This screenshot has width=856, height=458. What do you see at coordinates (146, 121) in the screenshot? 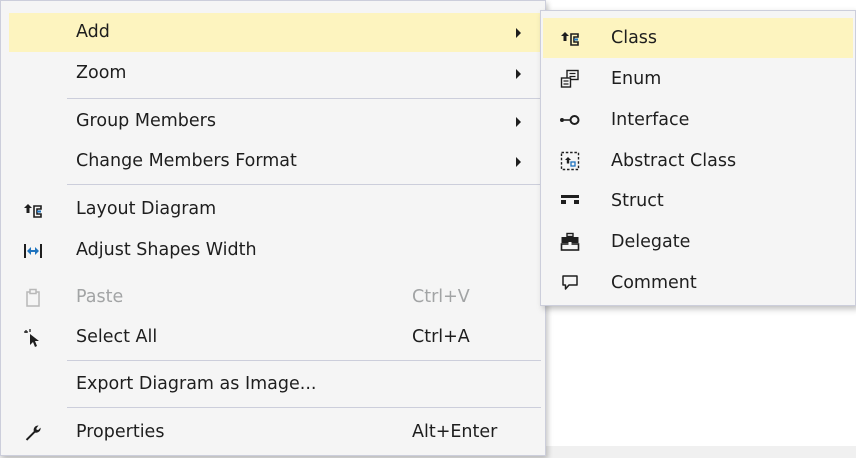
I see `menu-item-label: Group Members` at bounding box center [146, 121].